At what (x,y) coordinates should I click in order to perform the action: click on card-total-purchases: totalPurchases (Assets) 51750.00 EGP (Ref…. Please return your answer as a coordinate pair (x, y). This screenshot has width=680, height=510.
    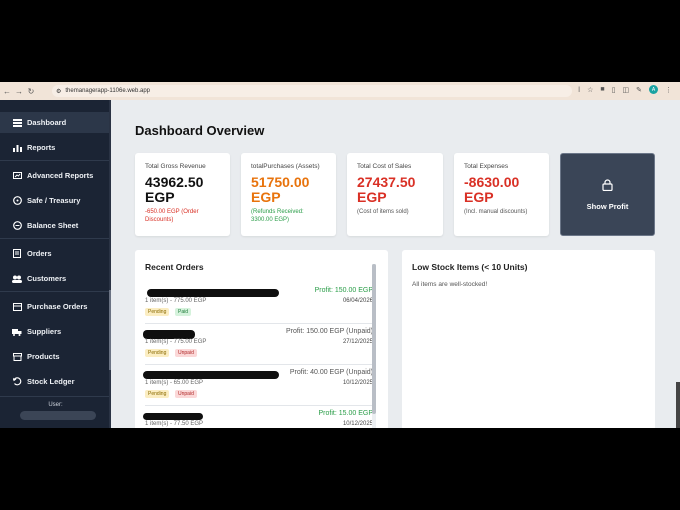
    Looking at the image, I should click on (288, 194).